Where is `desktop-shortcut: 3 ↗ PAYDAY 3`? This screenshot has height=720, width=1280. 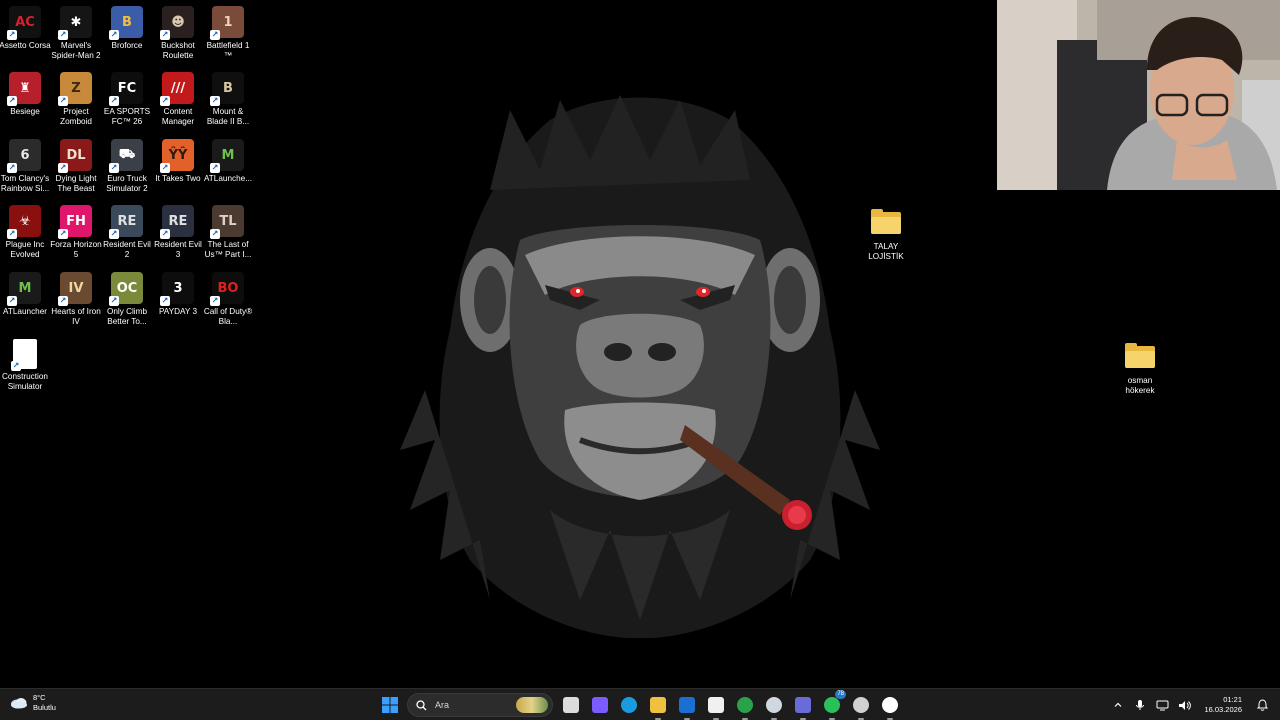
desktop-shortcut: 3 ↗ PAYDAY 3 is located at coordinates (178, 303).